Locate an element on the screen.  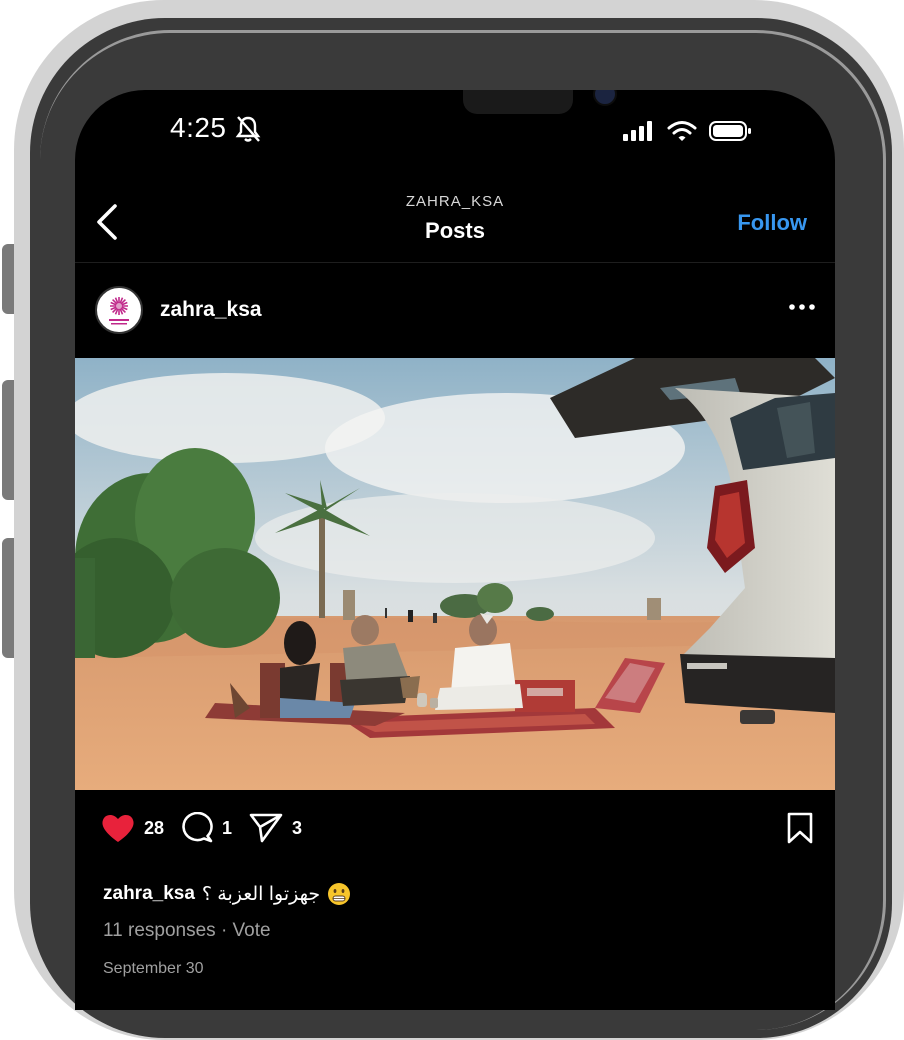
poll-responses: 11 responses · Vote is located at coordinates (187, 931).